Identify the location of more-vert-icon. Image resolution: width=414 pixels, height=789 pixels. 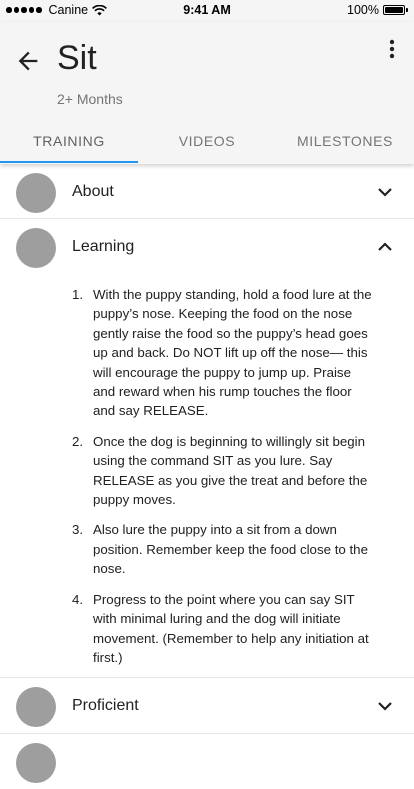
(392, 49).